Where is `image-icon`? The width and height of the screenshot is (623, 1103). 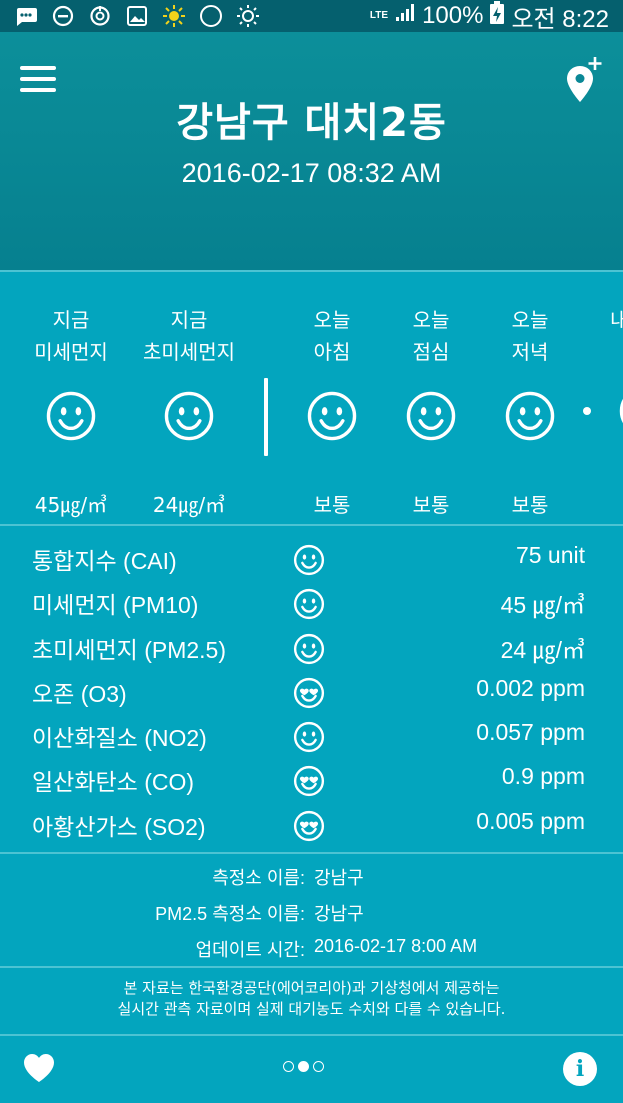
image-icon is located at coordinates (137, 16).